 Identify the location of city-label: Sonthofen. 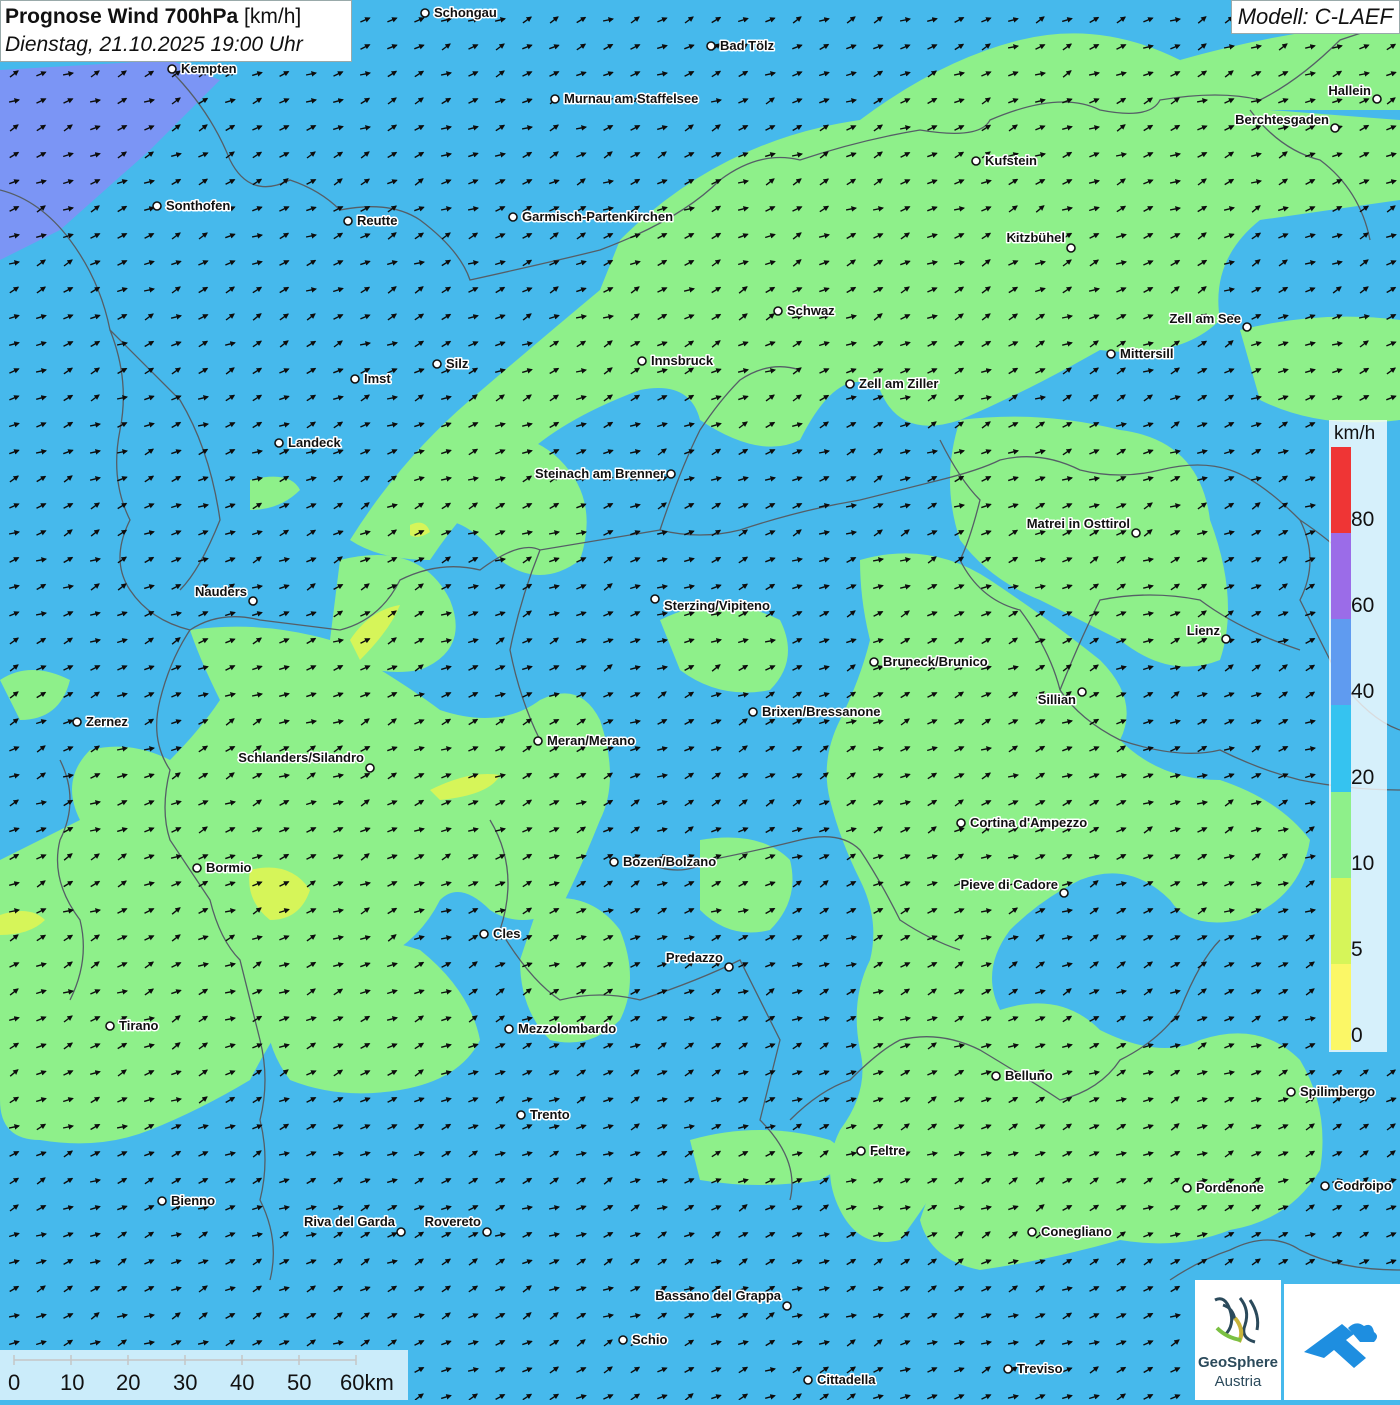
(198, 205).